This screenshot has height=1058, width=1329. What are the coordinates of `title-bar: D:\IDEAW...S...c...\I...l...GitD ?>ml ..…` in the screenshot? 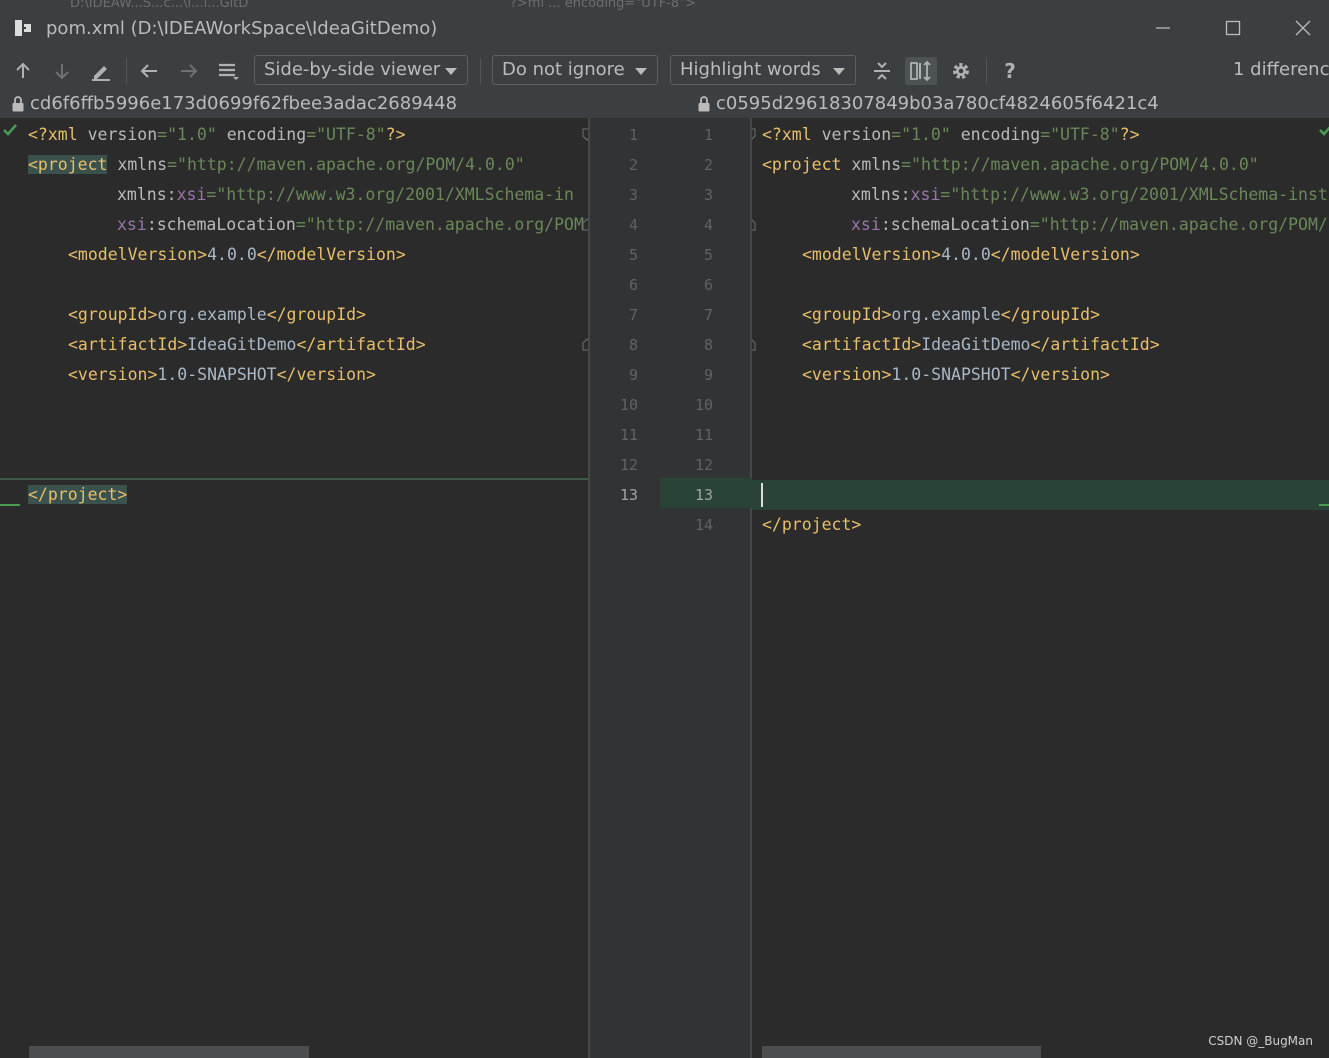 It's located at (664, 26).